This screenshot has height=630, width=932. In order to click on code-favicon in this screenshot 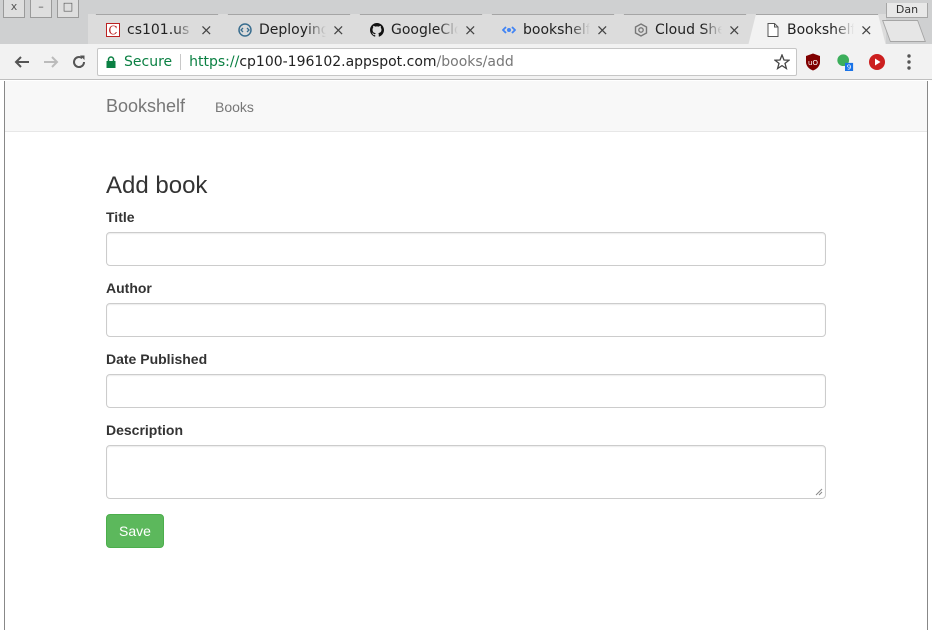, I will do `click(245, 30)`.